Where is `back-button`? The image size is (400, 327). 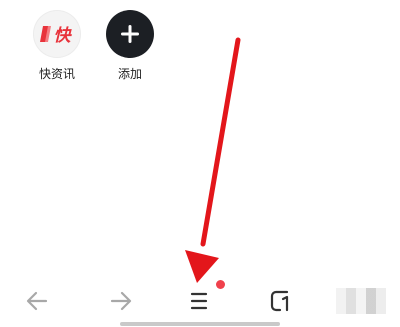 back-button is located at coordinates (37, 301).